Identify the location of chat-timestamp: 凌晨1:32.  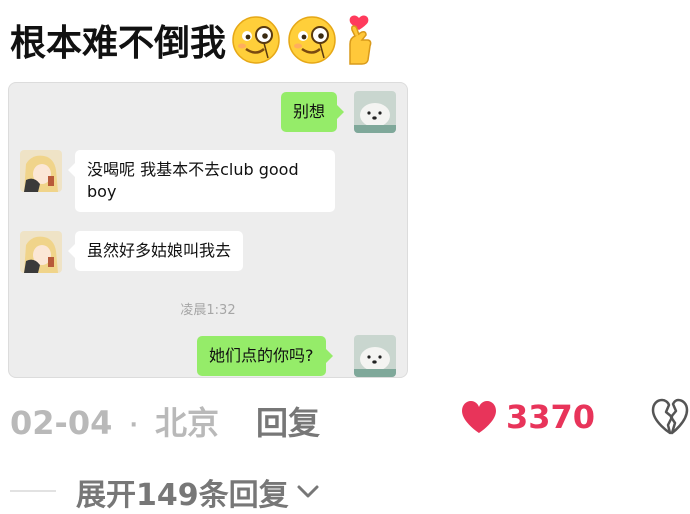
(208, 310).